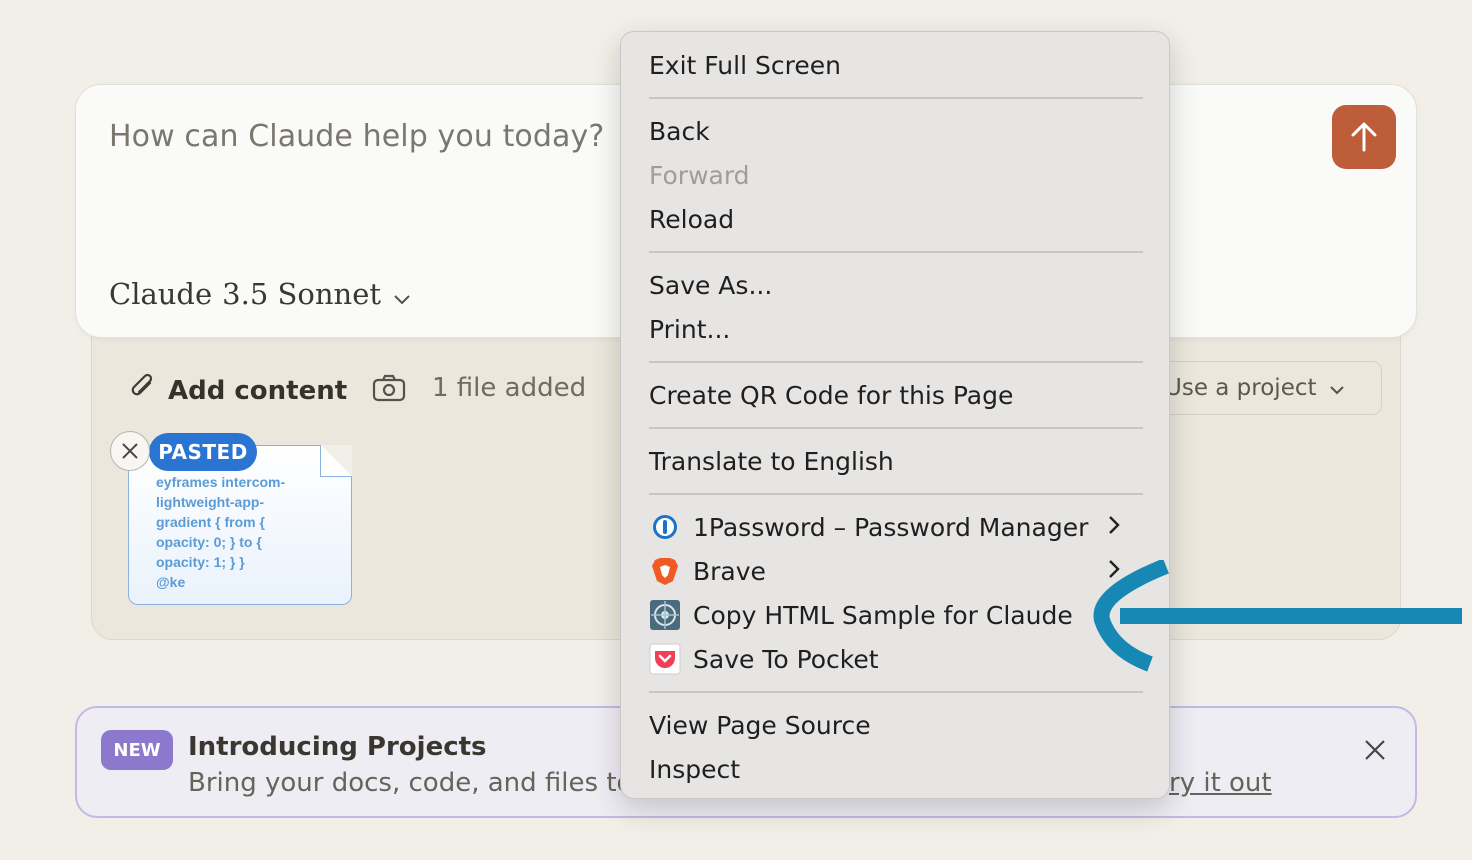 This screenshot has width=1472, height=860. What do you see at coordinates (896, 571) in the screenshot?
I see `menu-item-brave: Brave` at bounding box center [896, 571].